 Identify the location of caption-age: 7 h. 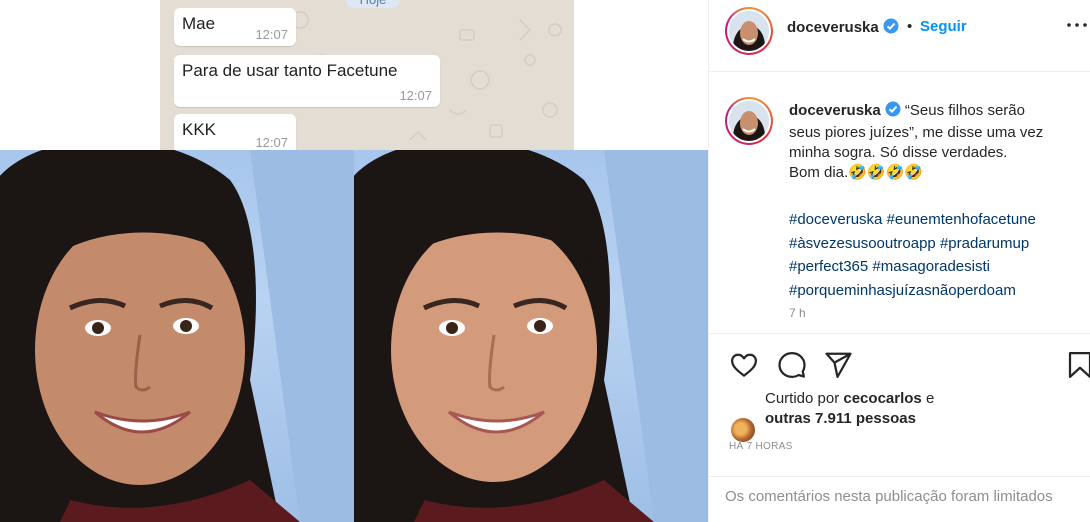
(797, 313).